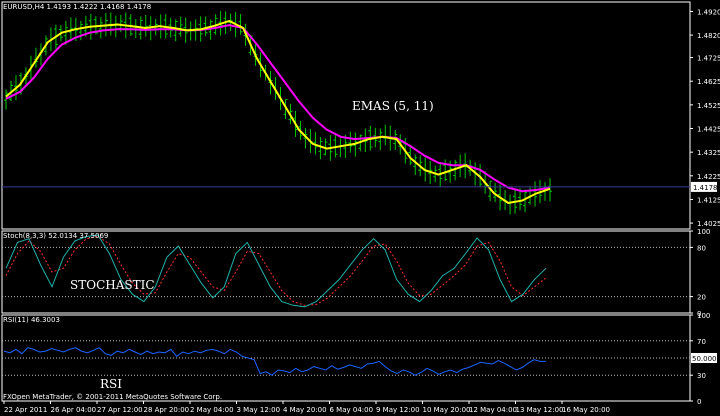 The height and width of the screenshot is (416, 720). I want to click on price-y-tick-label: 1.4325, so click(708, 153).